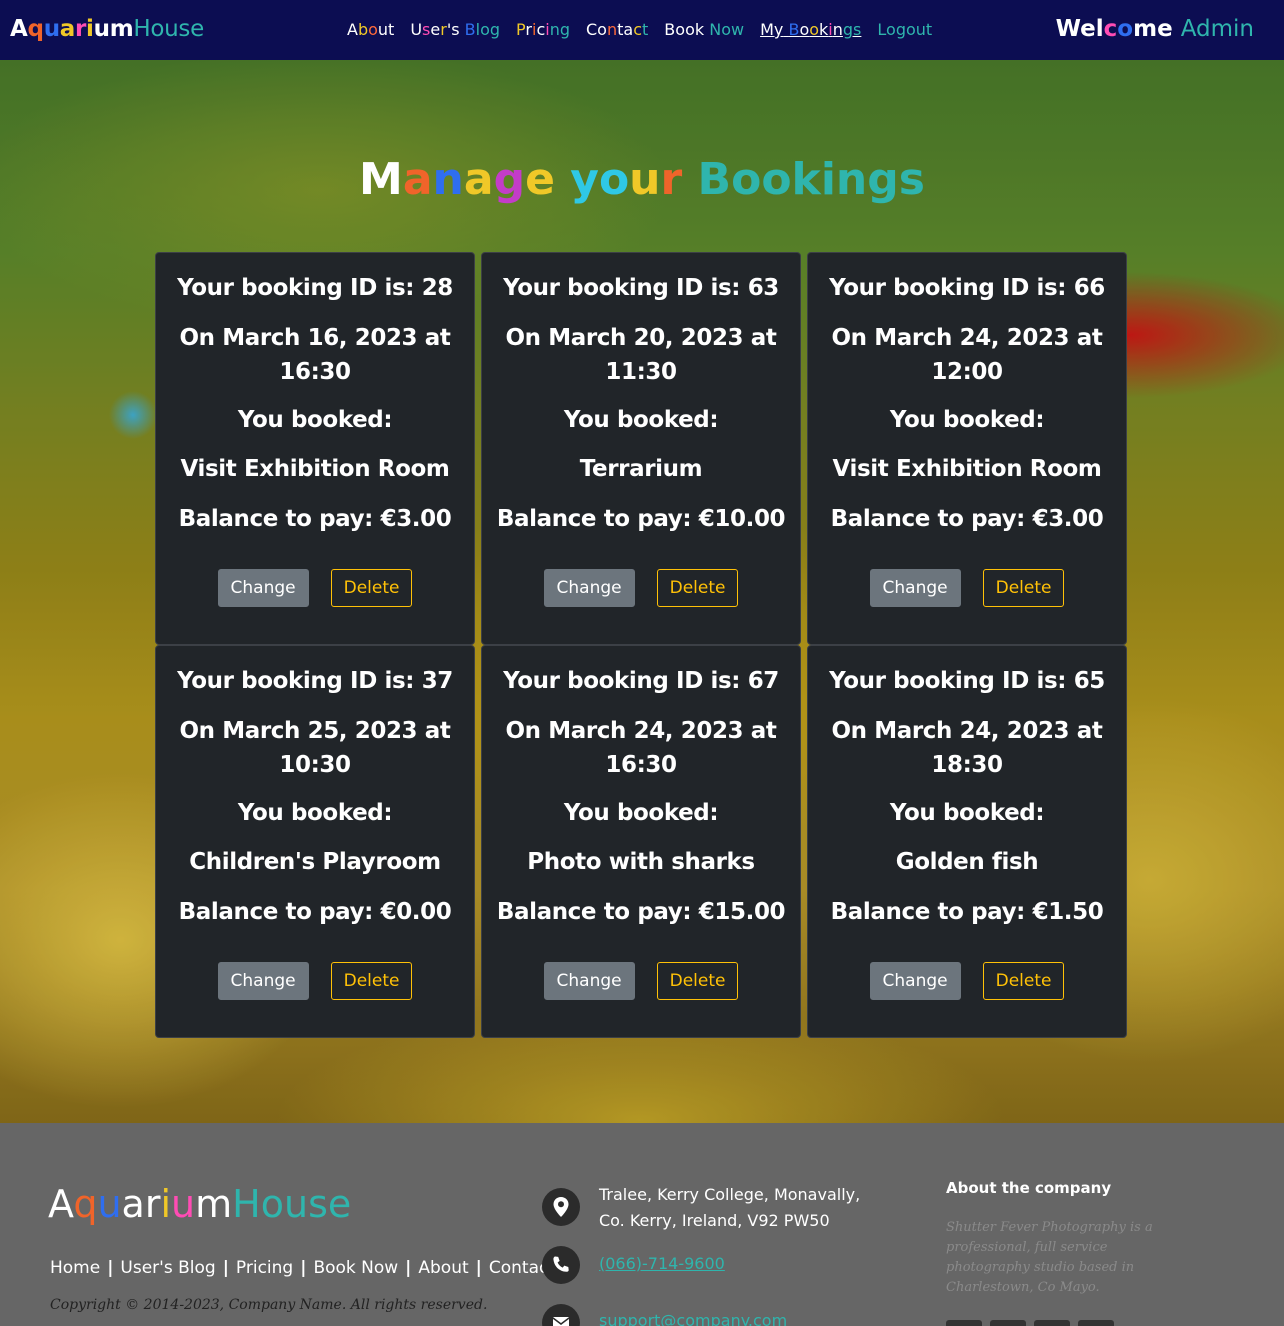 The image size is (1284, 1326). What do you see at coordinates (561, 1265) in the screenshot?
I see `phone-icon` at bounding box center [561, 1265].